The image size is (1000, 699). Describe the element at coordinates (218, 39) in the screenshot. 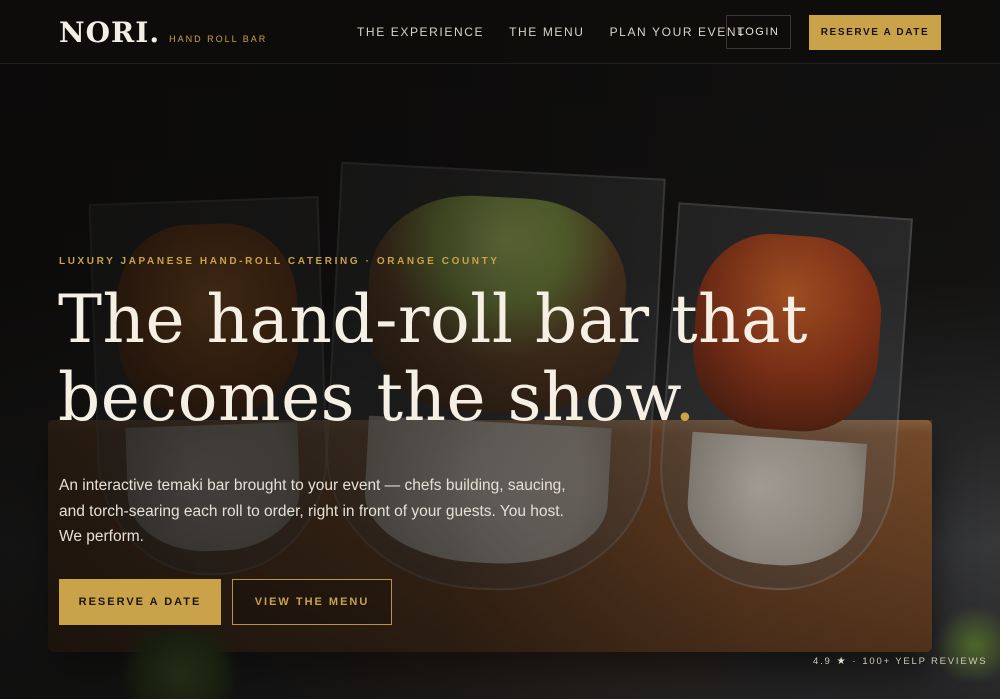

I see `brand-tagline: HAND ROLL BAR` at that location.